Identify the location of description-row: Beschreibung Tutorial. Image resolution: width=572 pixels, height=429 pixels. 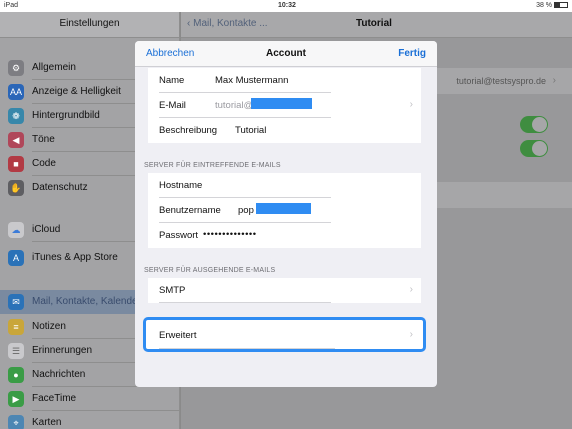
(284, 130).